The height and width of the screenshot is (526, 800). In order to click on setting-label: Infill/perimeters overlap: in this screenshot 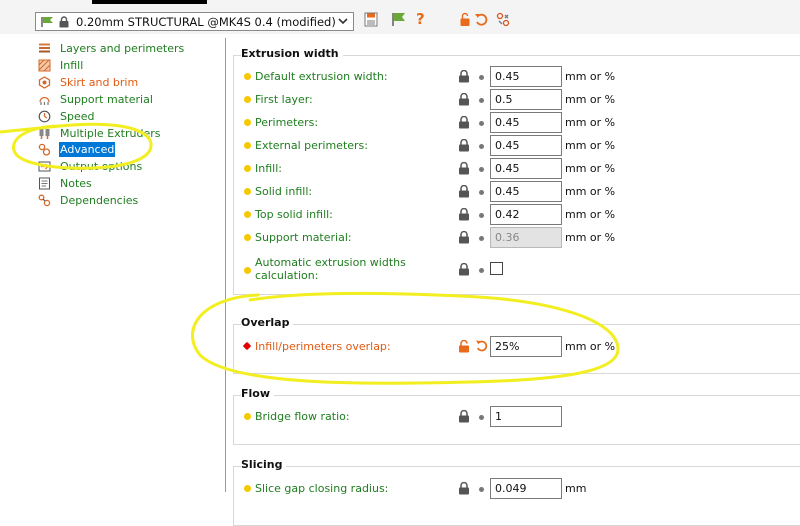, I will do `click(323, 346)`.